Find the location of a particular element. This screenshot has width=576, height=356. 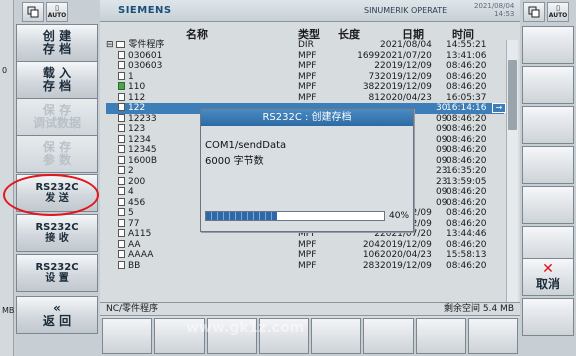

right-top-icons: ▯ AUTO is located at coordinates (546, 12).